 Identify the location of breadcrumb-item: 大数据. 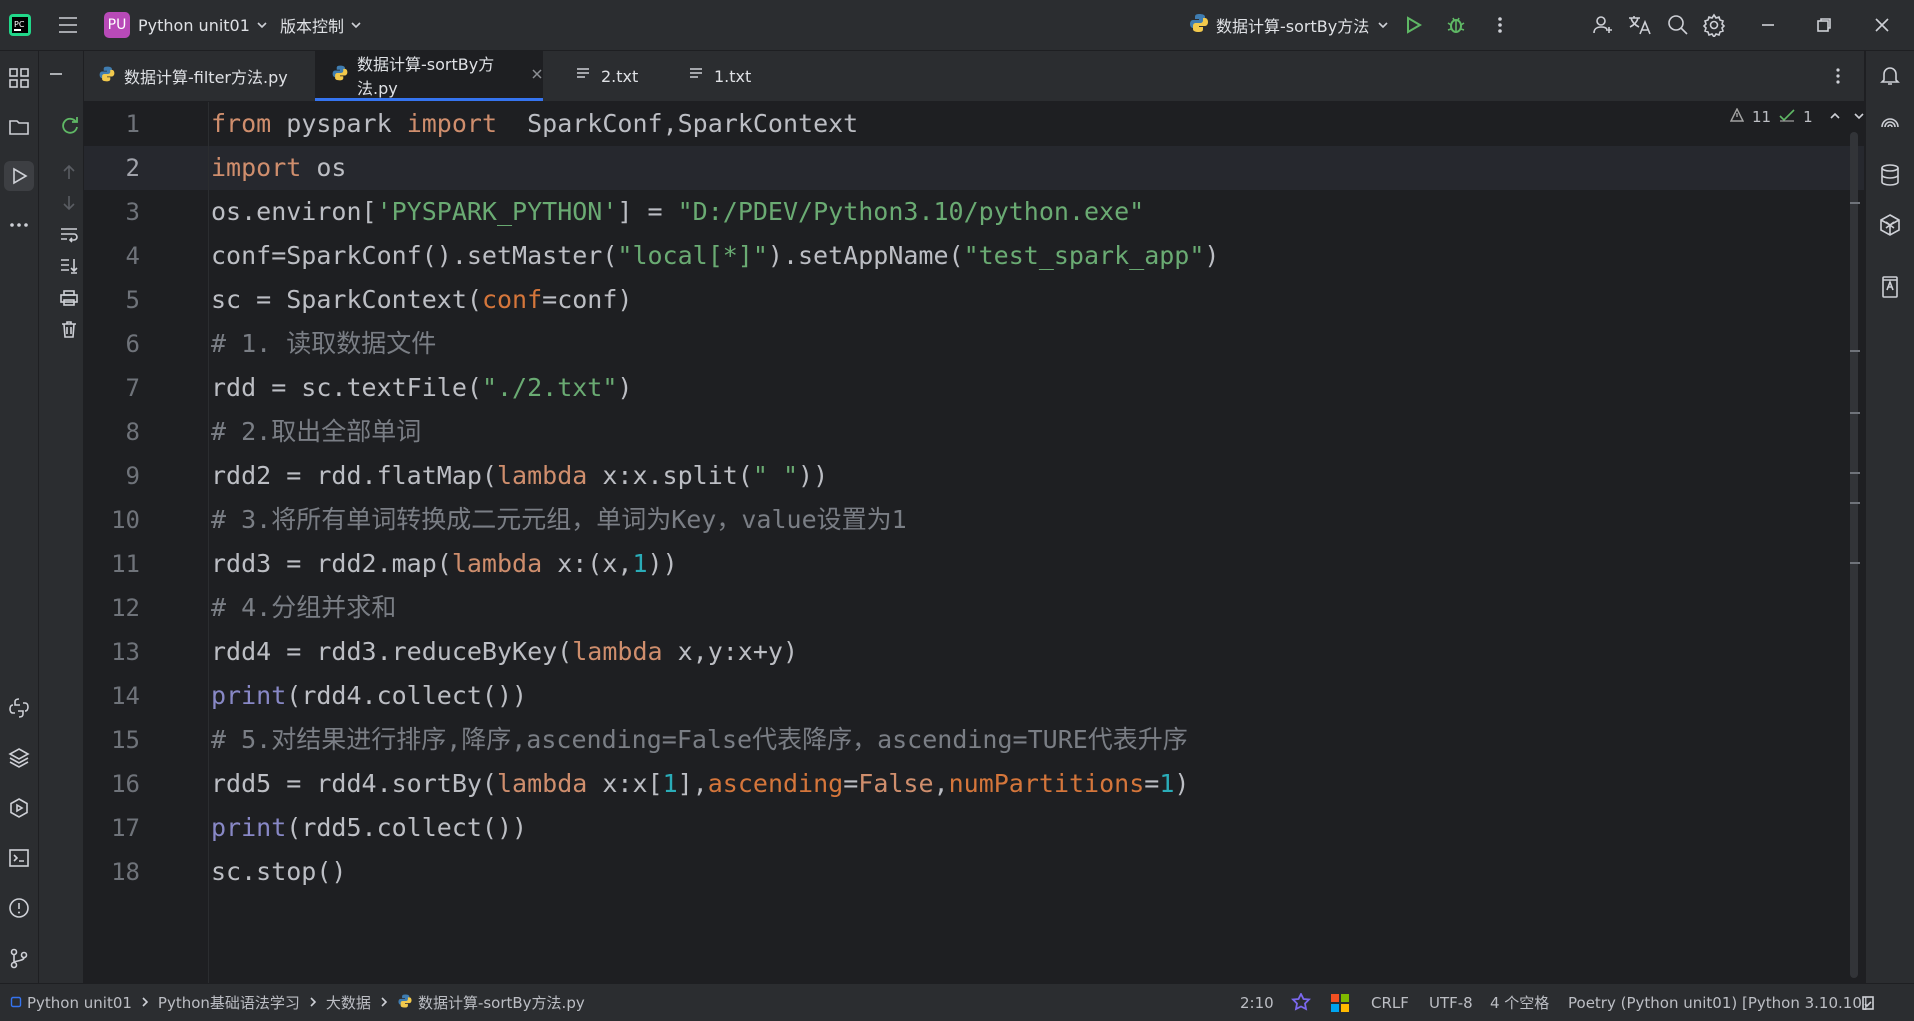
(348, 1002).